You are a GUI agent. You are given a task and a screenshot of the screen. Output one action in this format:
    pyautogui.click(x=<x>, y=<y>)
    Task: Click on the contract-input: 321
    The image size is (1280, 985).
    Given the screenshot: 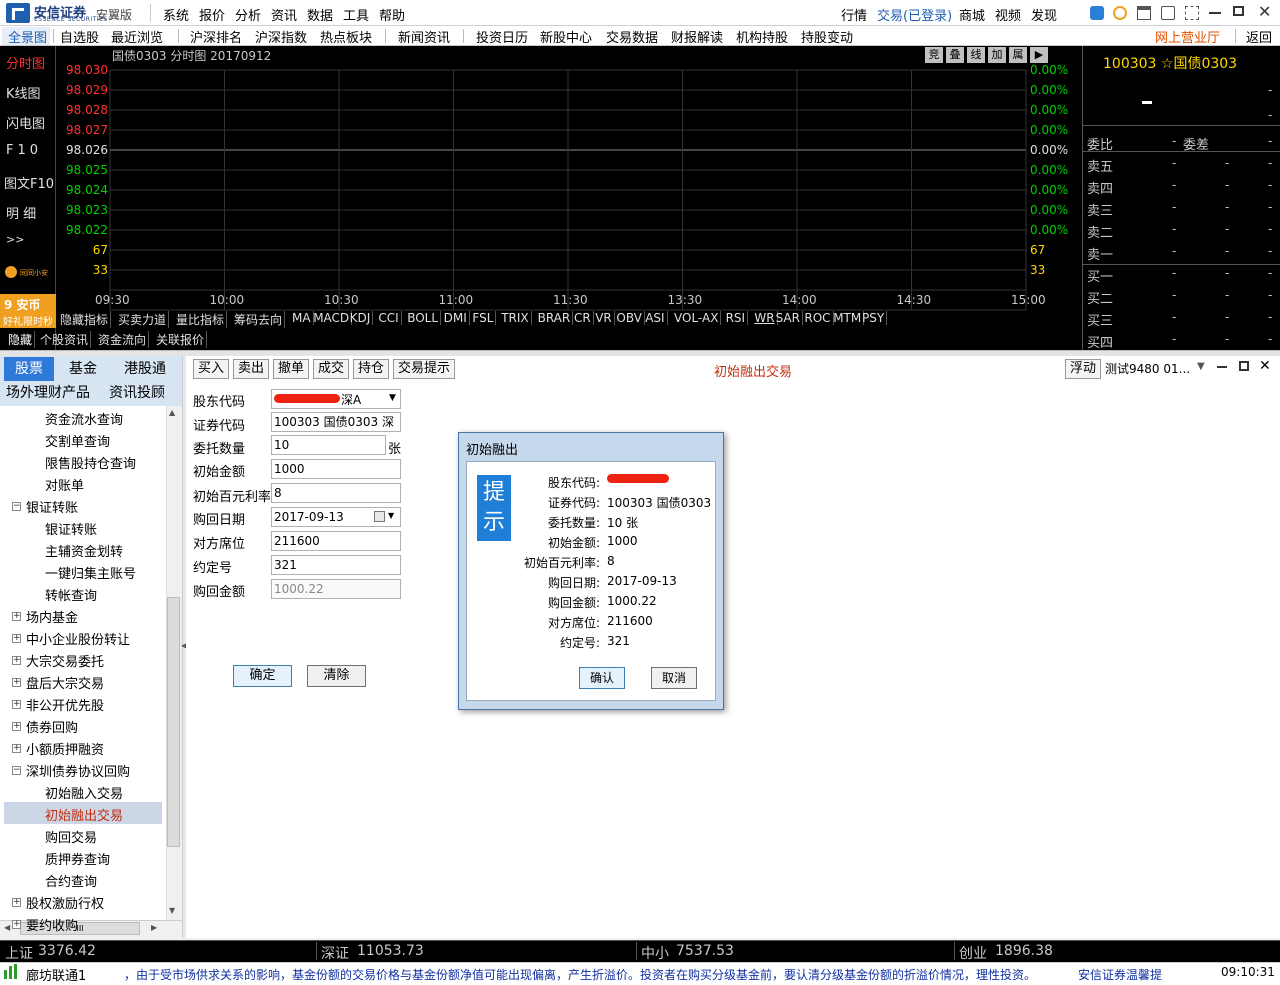 What is the action you would take?
    pyautogui.click(x=336, y=565)
    